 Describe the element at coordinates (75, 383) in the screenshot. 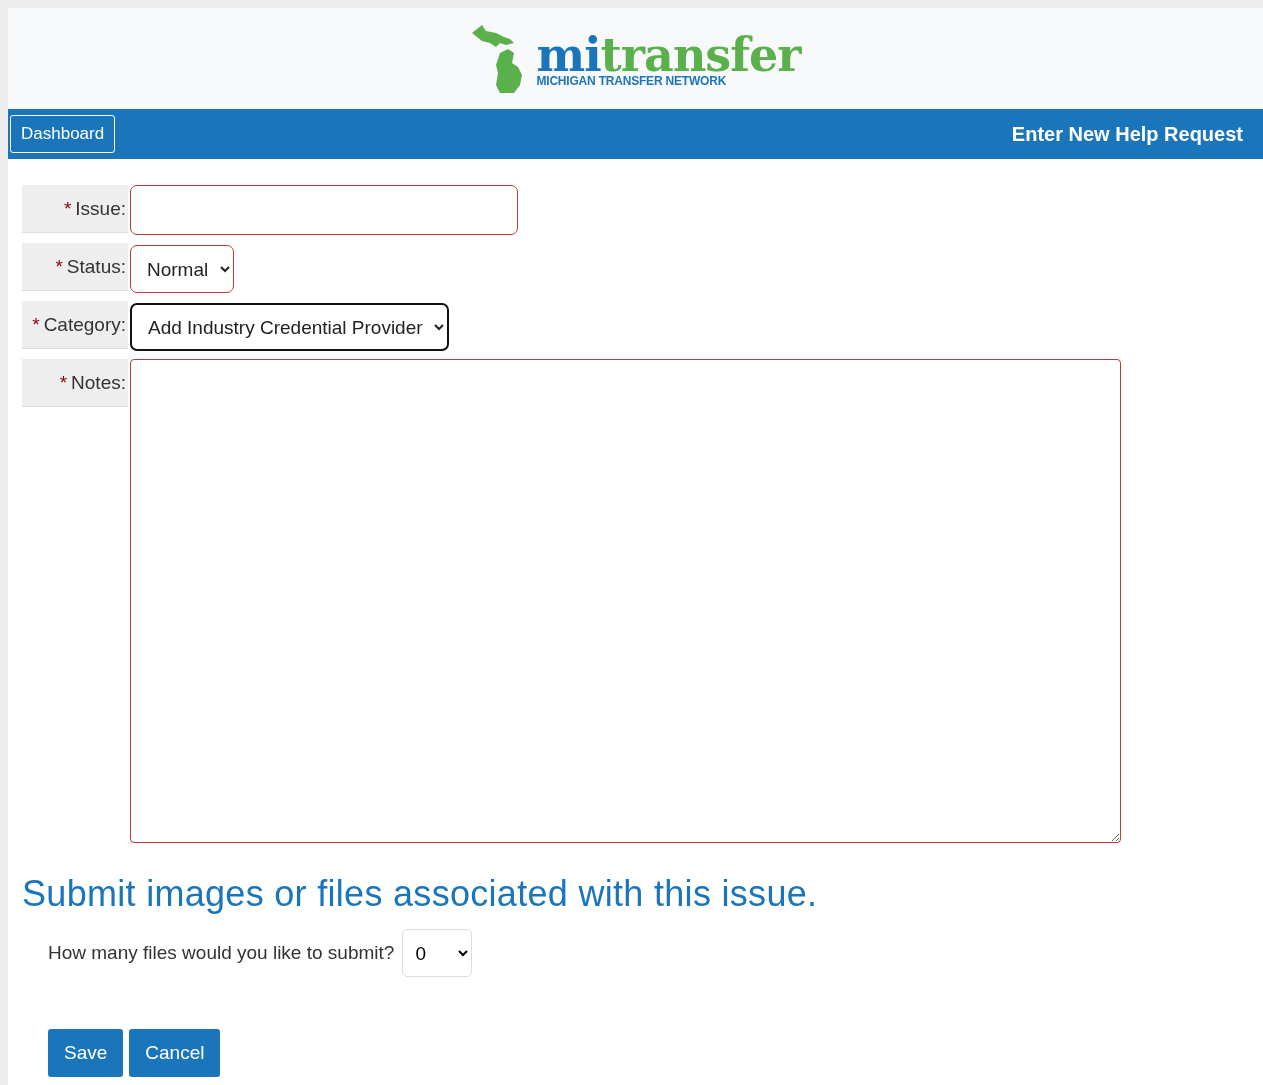

I see `field-label: * Notes:` at that location.